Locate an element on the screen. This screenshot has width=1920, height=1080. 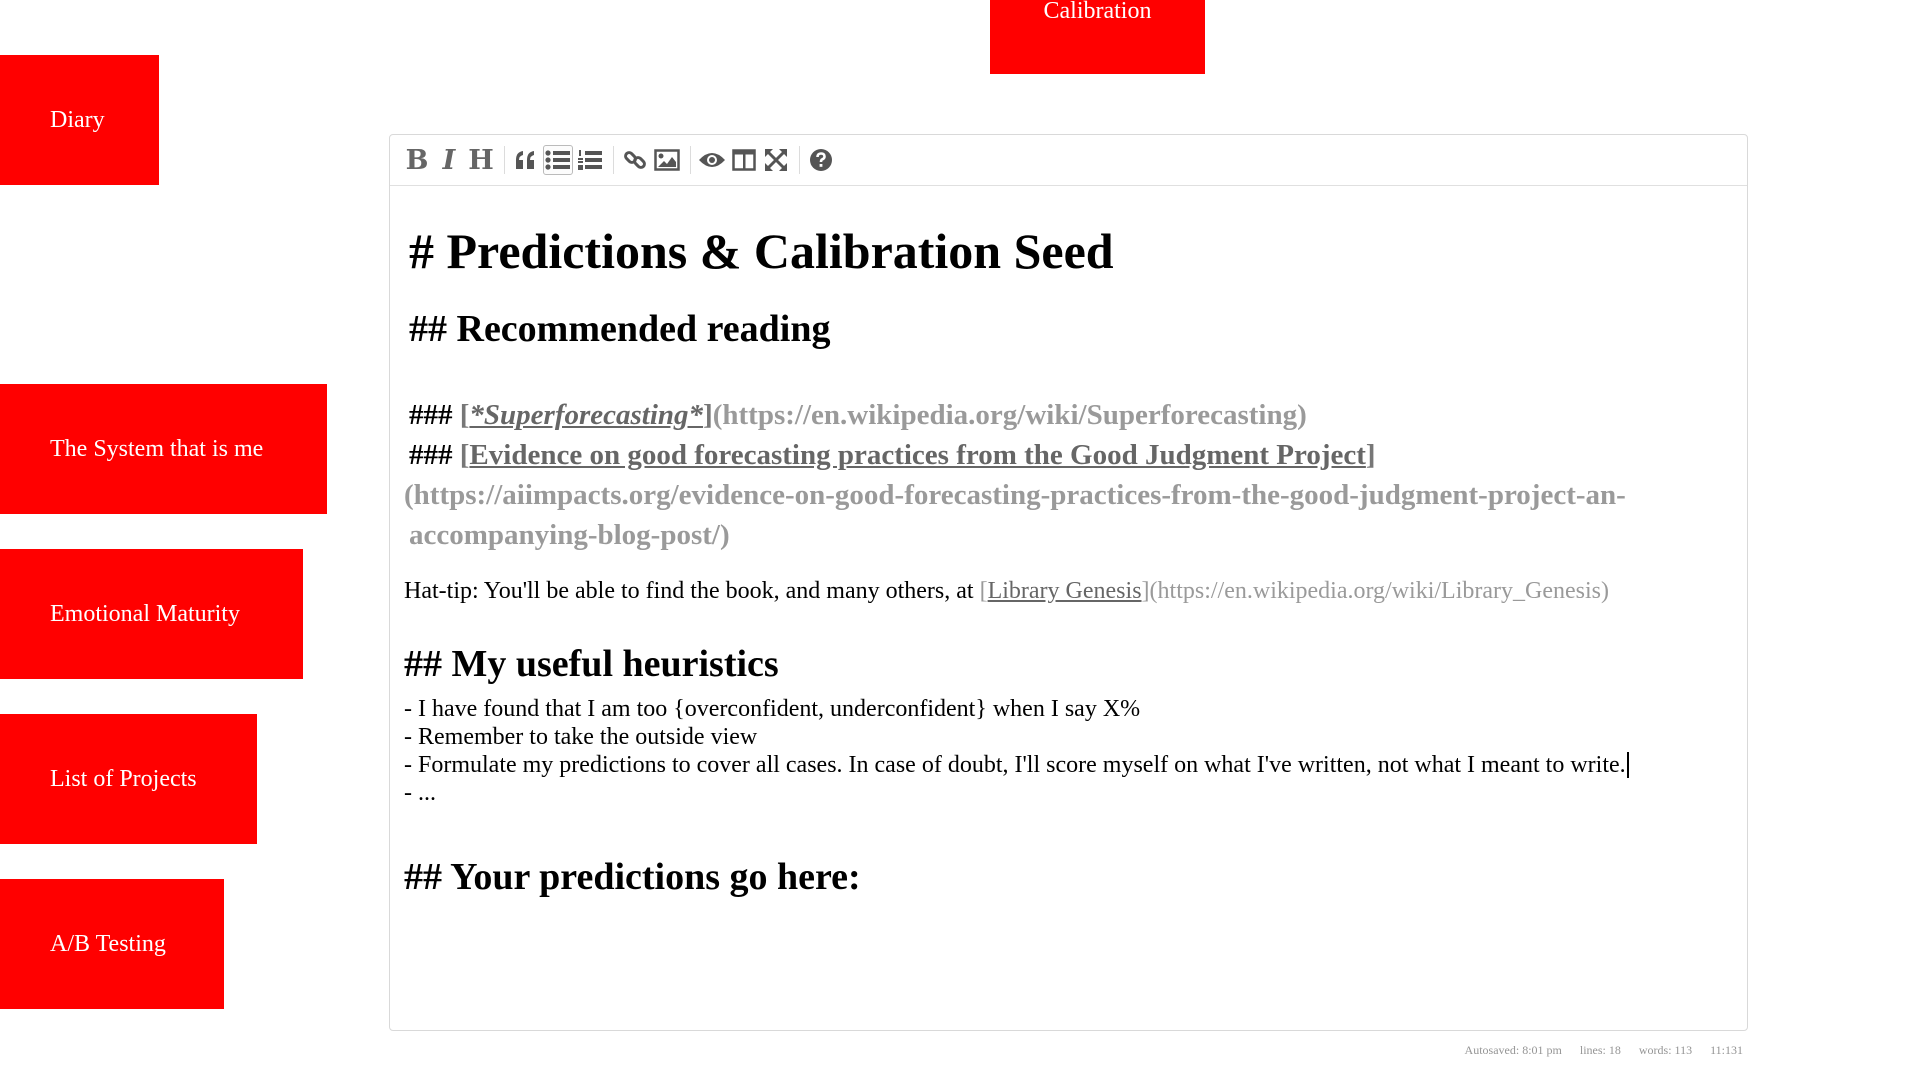
cursor-position: 11:131 is located at coordinates (1726, 1050).